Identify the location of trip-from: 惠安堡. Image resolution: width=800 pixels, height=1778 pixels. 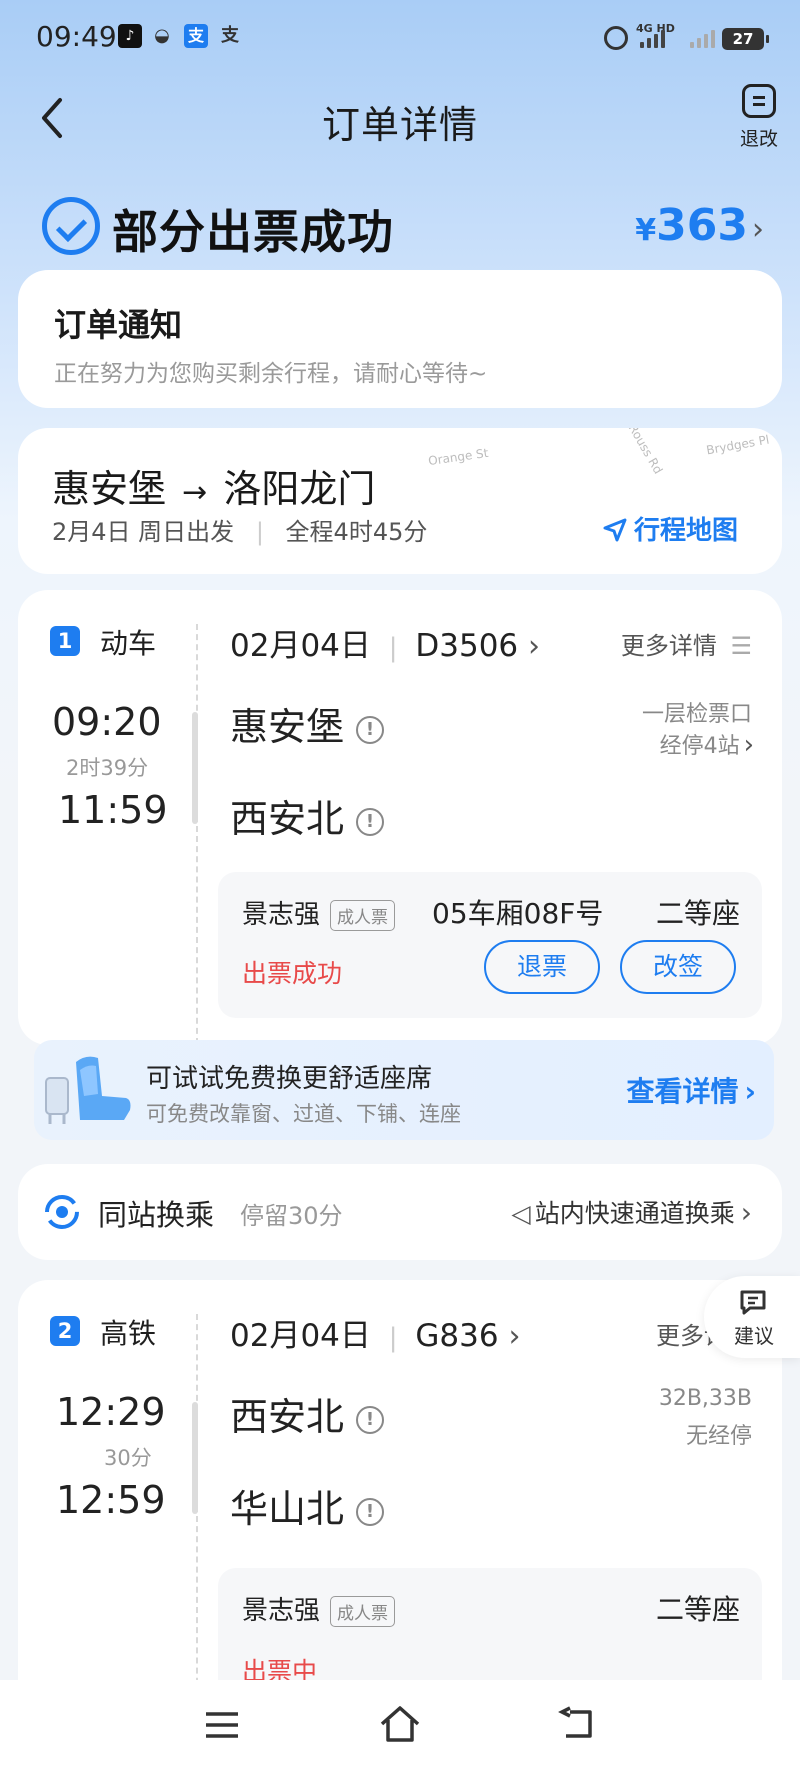
(109, 489).